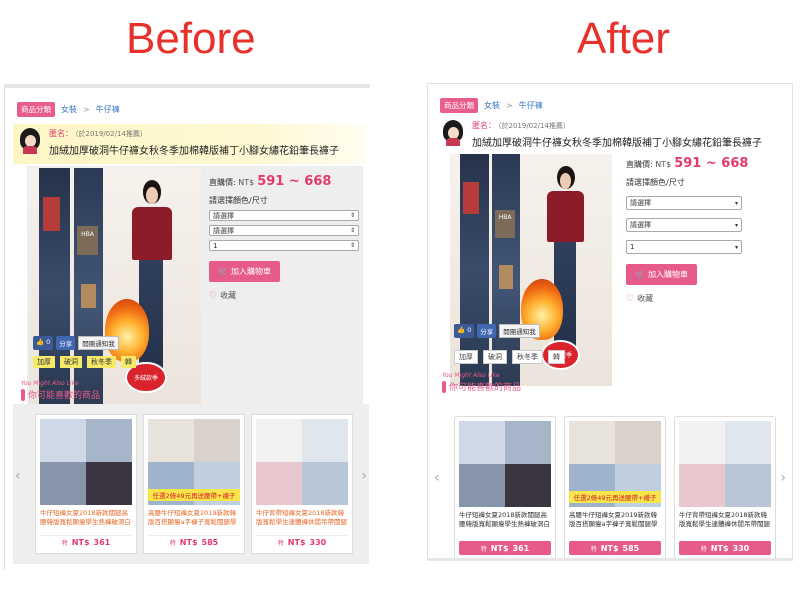  What do you see at coordinates (194, 495) in the screenshot?
I see `card-promo: 任選2條49元再送腰帶+襪子` at bounding box center [194, 495].